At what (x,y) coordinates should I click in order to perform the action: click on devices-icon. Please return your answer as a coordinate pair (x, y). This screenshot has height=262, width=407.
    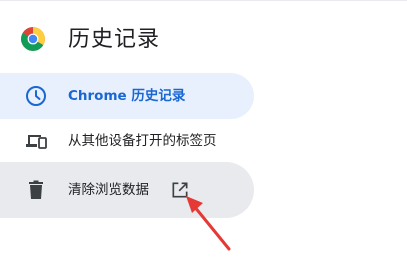
    Looking at the image, I should click on (36, 142).